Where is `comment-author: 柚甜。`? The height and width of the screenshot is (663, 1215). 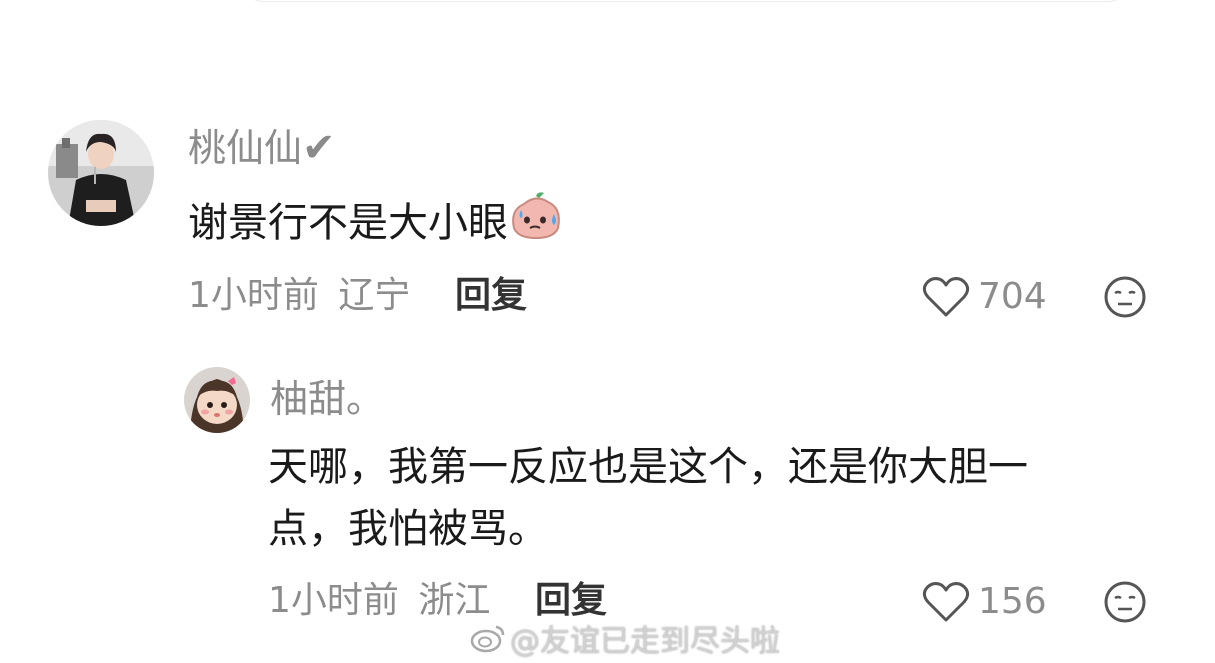
comment-author: 柚甜。 is located at coordinates (327, 399).